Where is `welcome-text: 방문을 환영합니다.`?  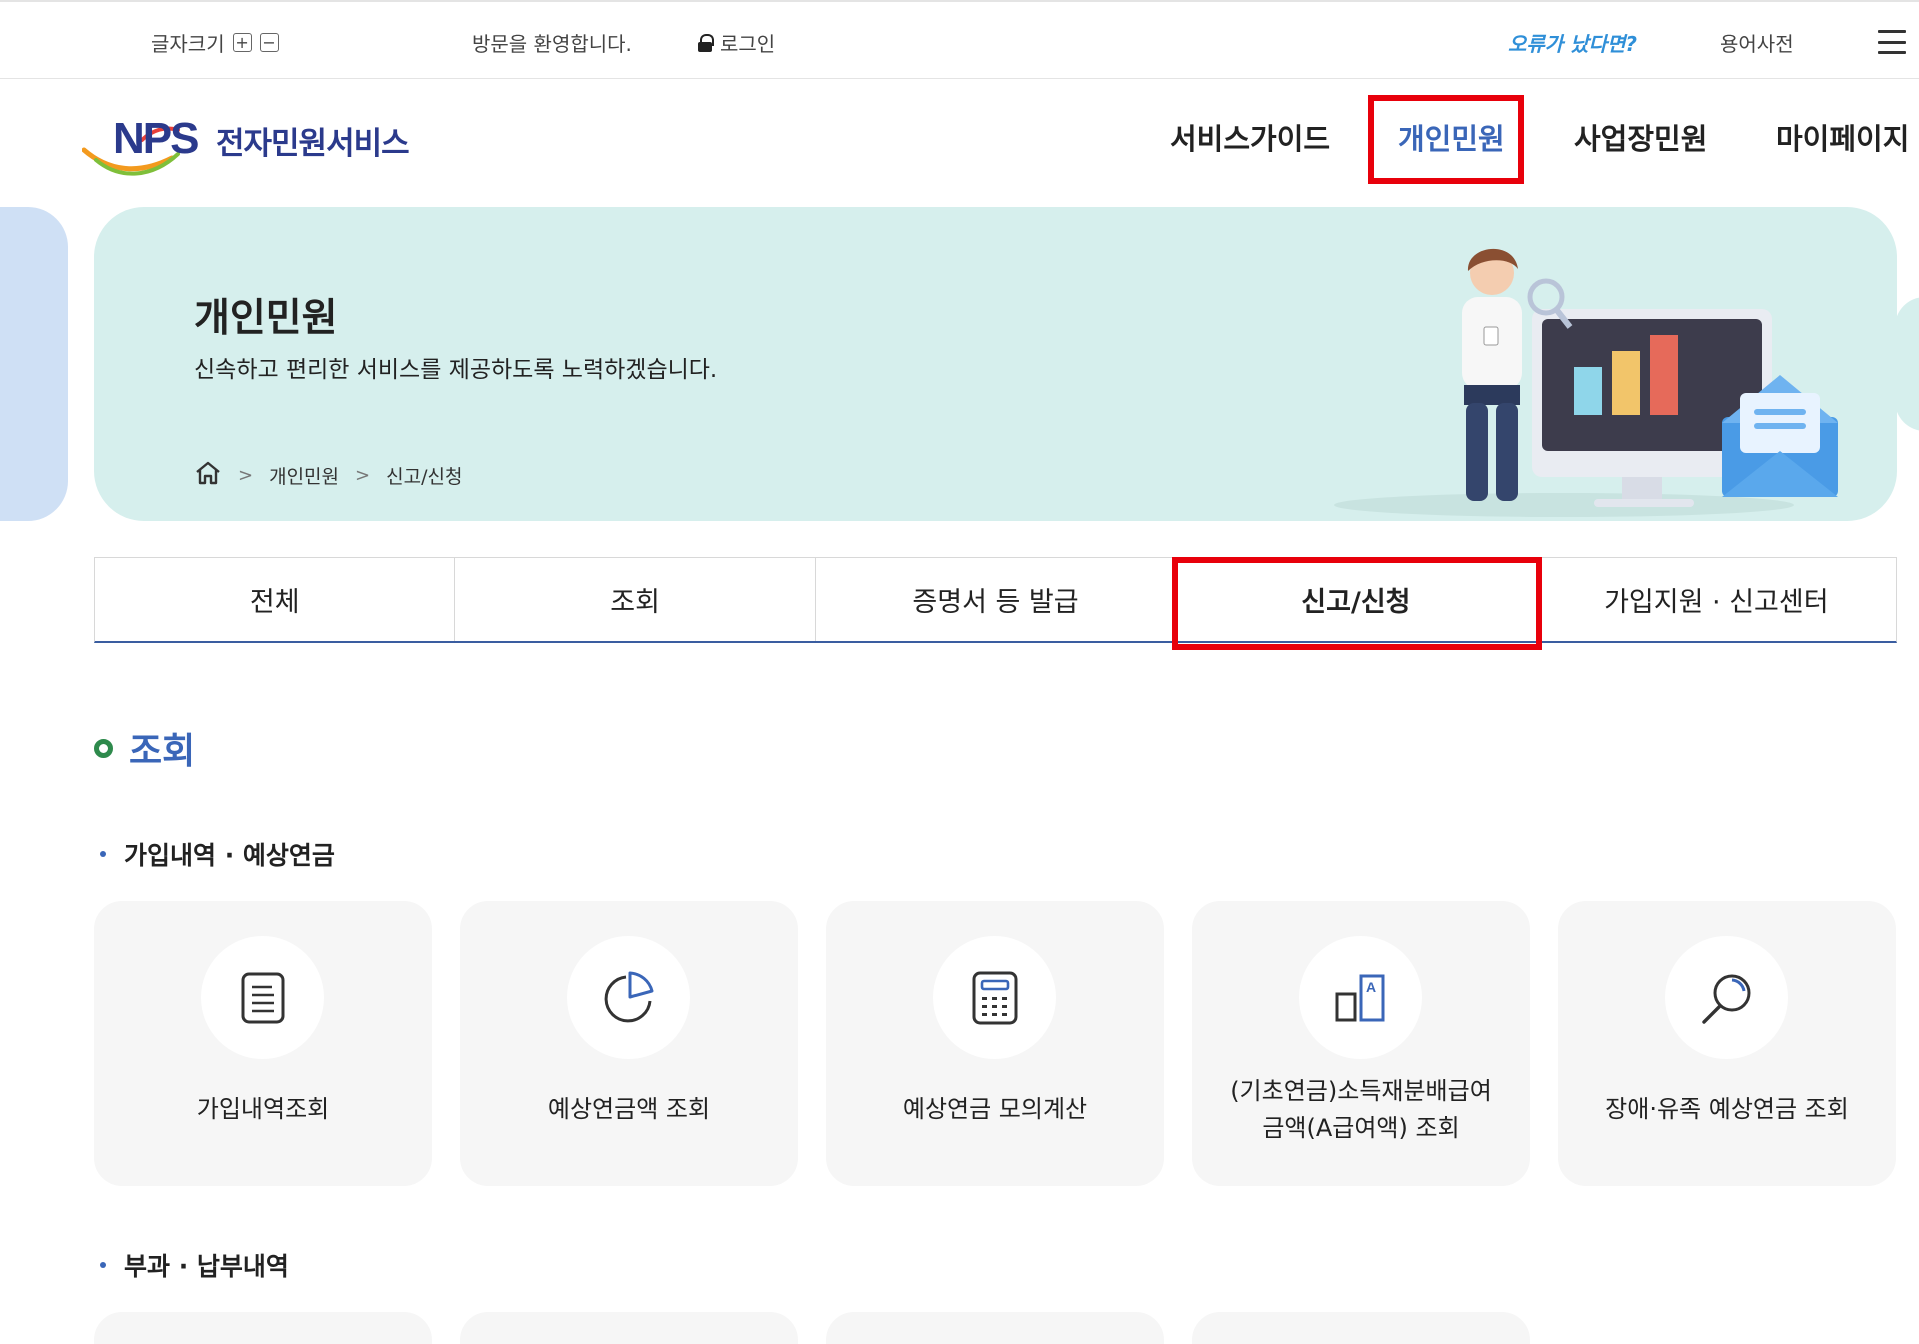
welcome-text: 방문을 환영합니다. is located at coordinates (552, 42).